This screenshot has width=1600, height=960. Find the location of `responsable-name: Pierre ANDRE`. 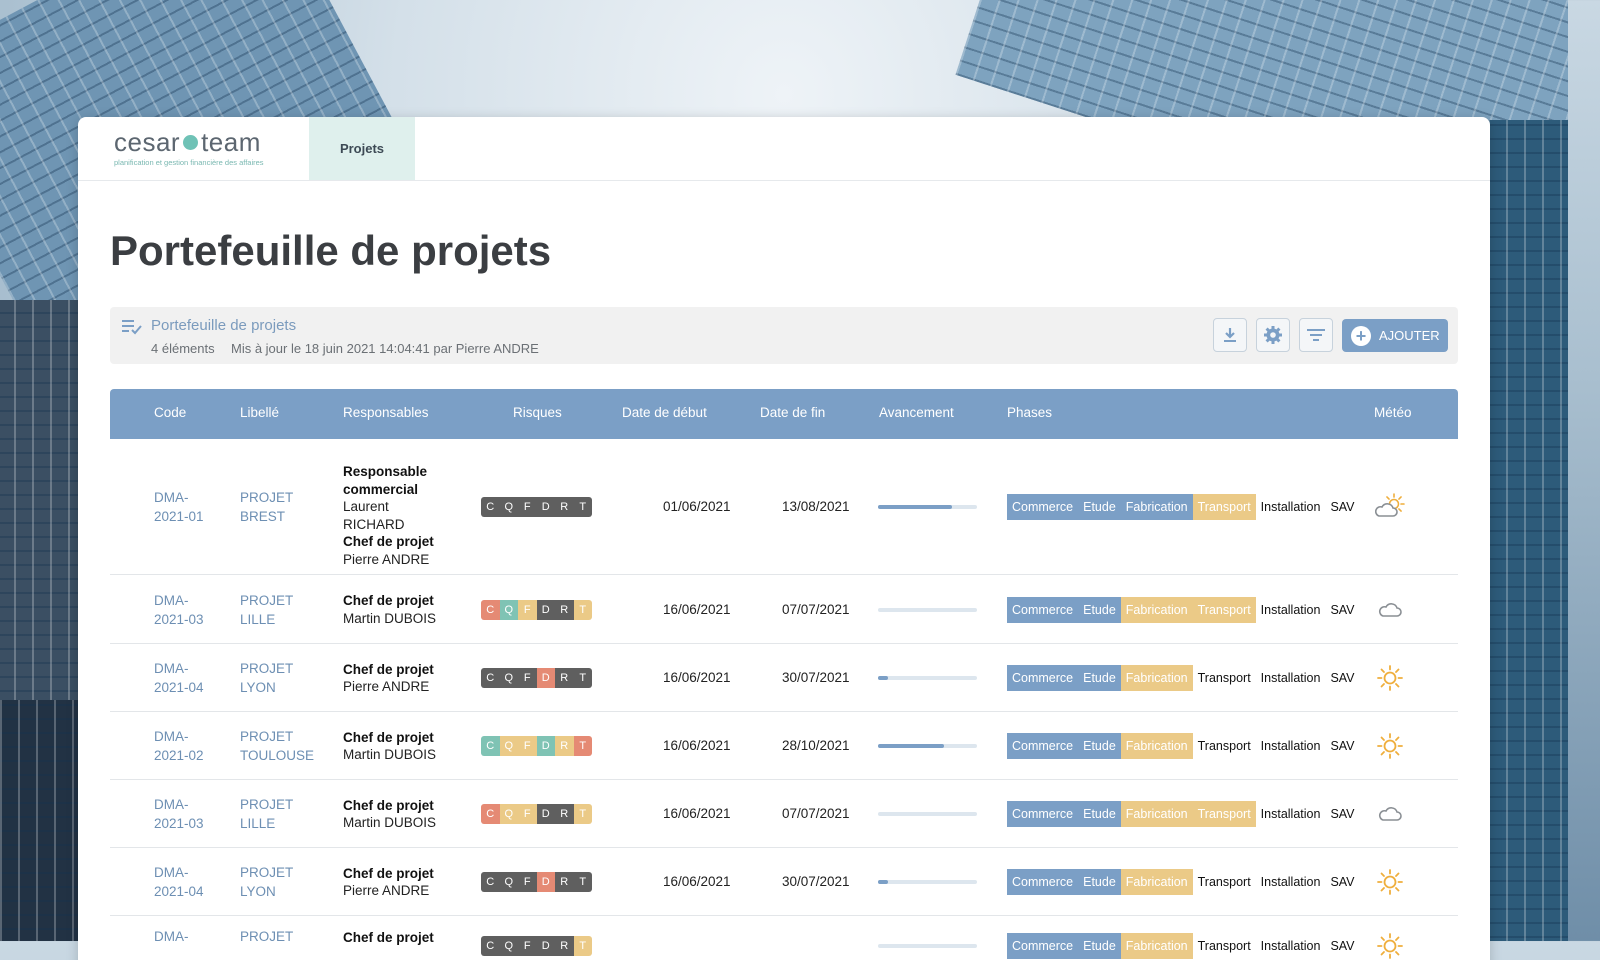

responsable-name: Pierre ANDRE is located at coordinates (386, 686).